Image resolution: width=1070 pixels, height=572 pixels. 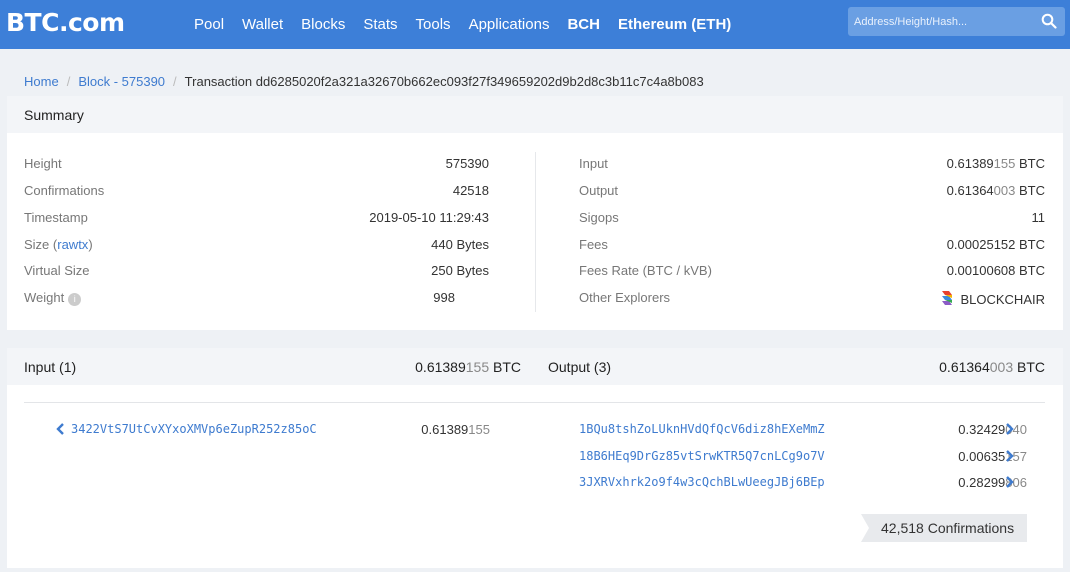 I want to click on chevron-left-icon, so click(x=61, y=429).